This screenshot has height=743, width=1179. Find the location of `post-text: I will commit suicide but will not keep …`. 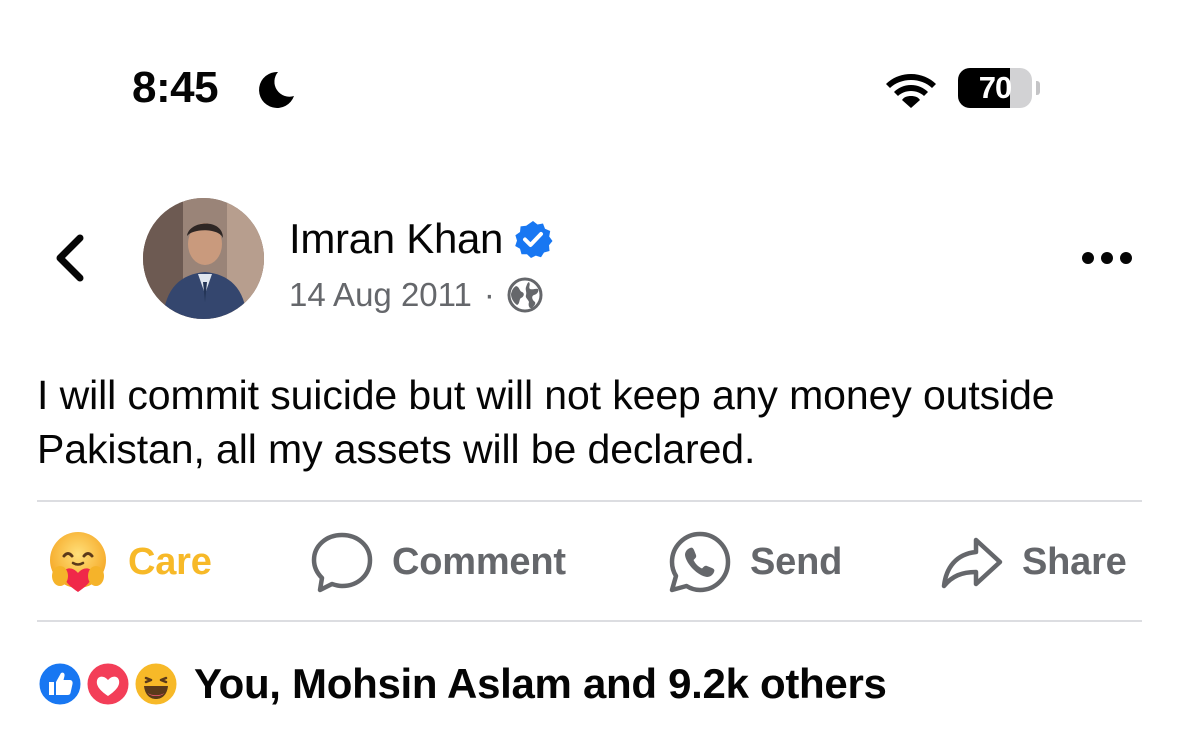

post-text: I will commit suicide but will not keep … is located at coordinates (546, 422).